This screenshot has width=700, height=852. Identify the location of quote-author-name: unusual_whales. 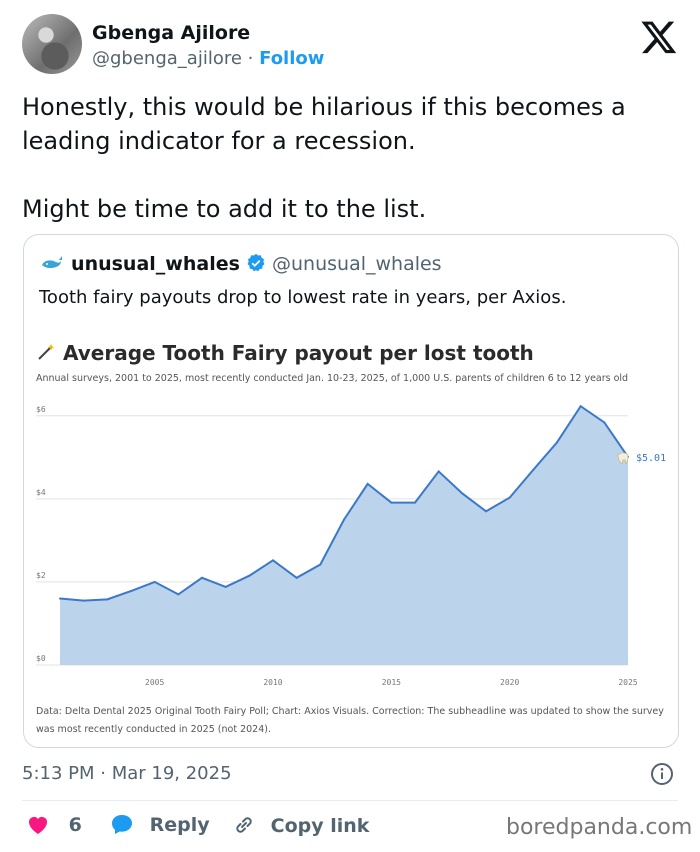
(155, 264).